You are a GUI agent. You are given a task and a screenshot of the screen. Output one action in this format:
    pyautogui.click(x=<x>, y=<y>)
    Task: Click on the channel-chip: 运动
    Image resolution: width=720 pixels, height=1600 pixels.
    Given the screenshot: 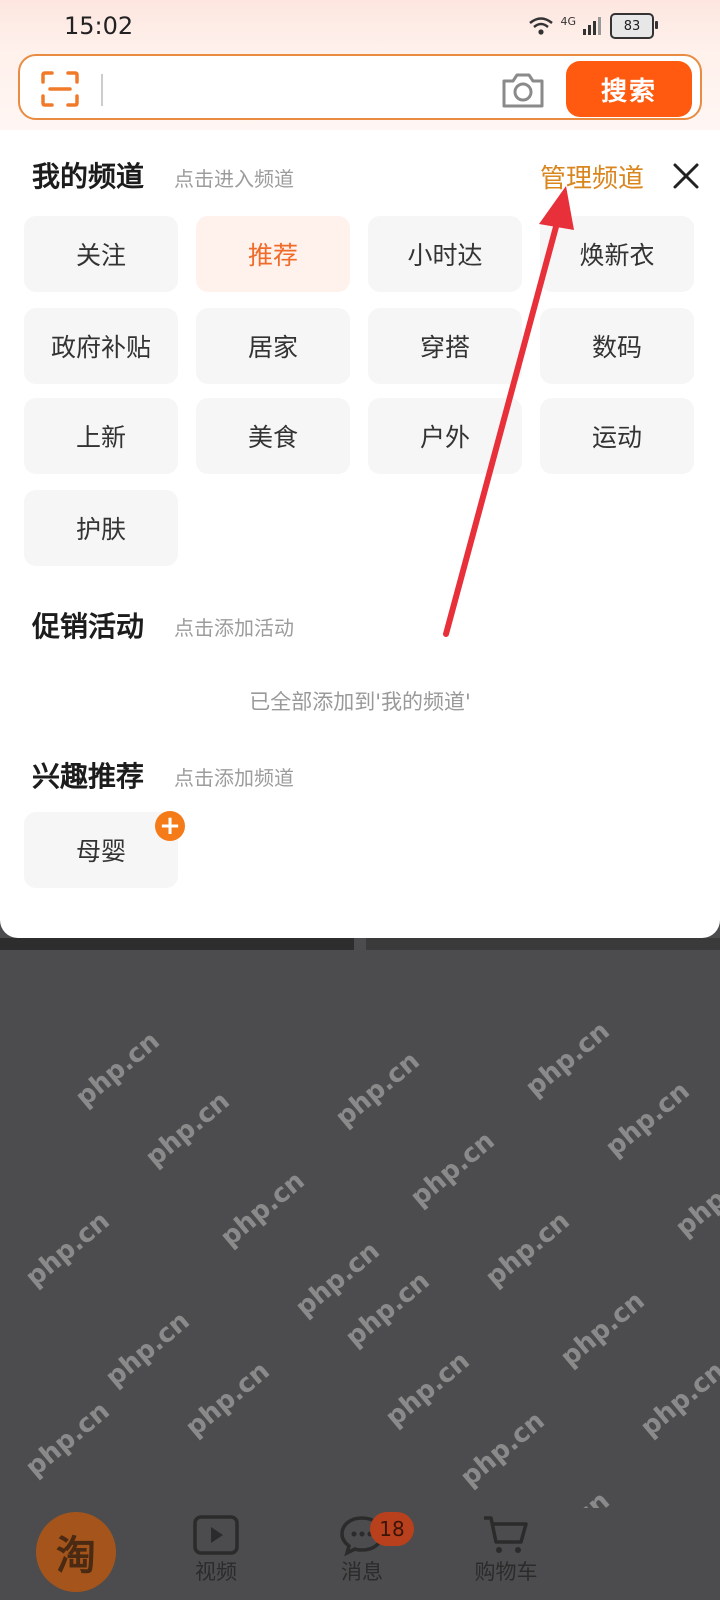 What is the action you would take?
    pyautogui.click(x=617, y=436)
    